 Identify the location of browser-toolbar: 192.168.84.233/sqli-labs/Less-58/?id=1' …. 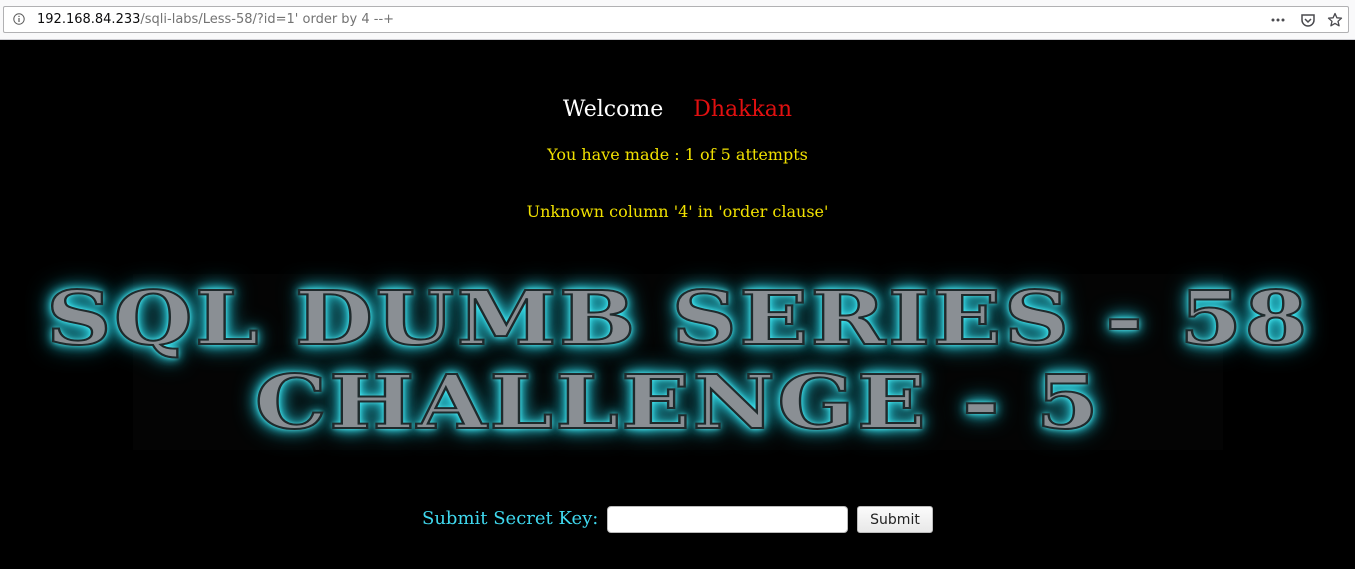
(677, 20).